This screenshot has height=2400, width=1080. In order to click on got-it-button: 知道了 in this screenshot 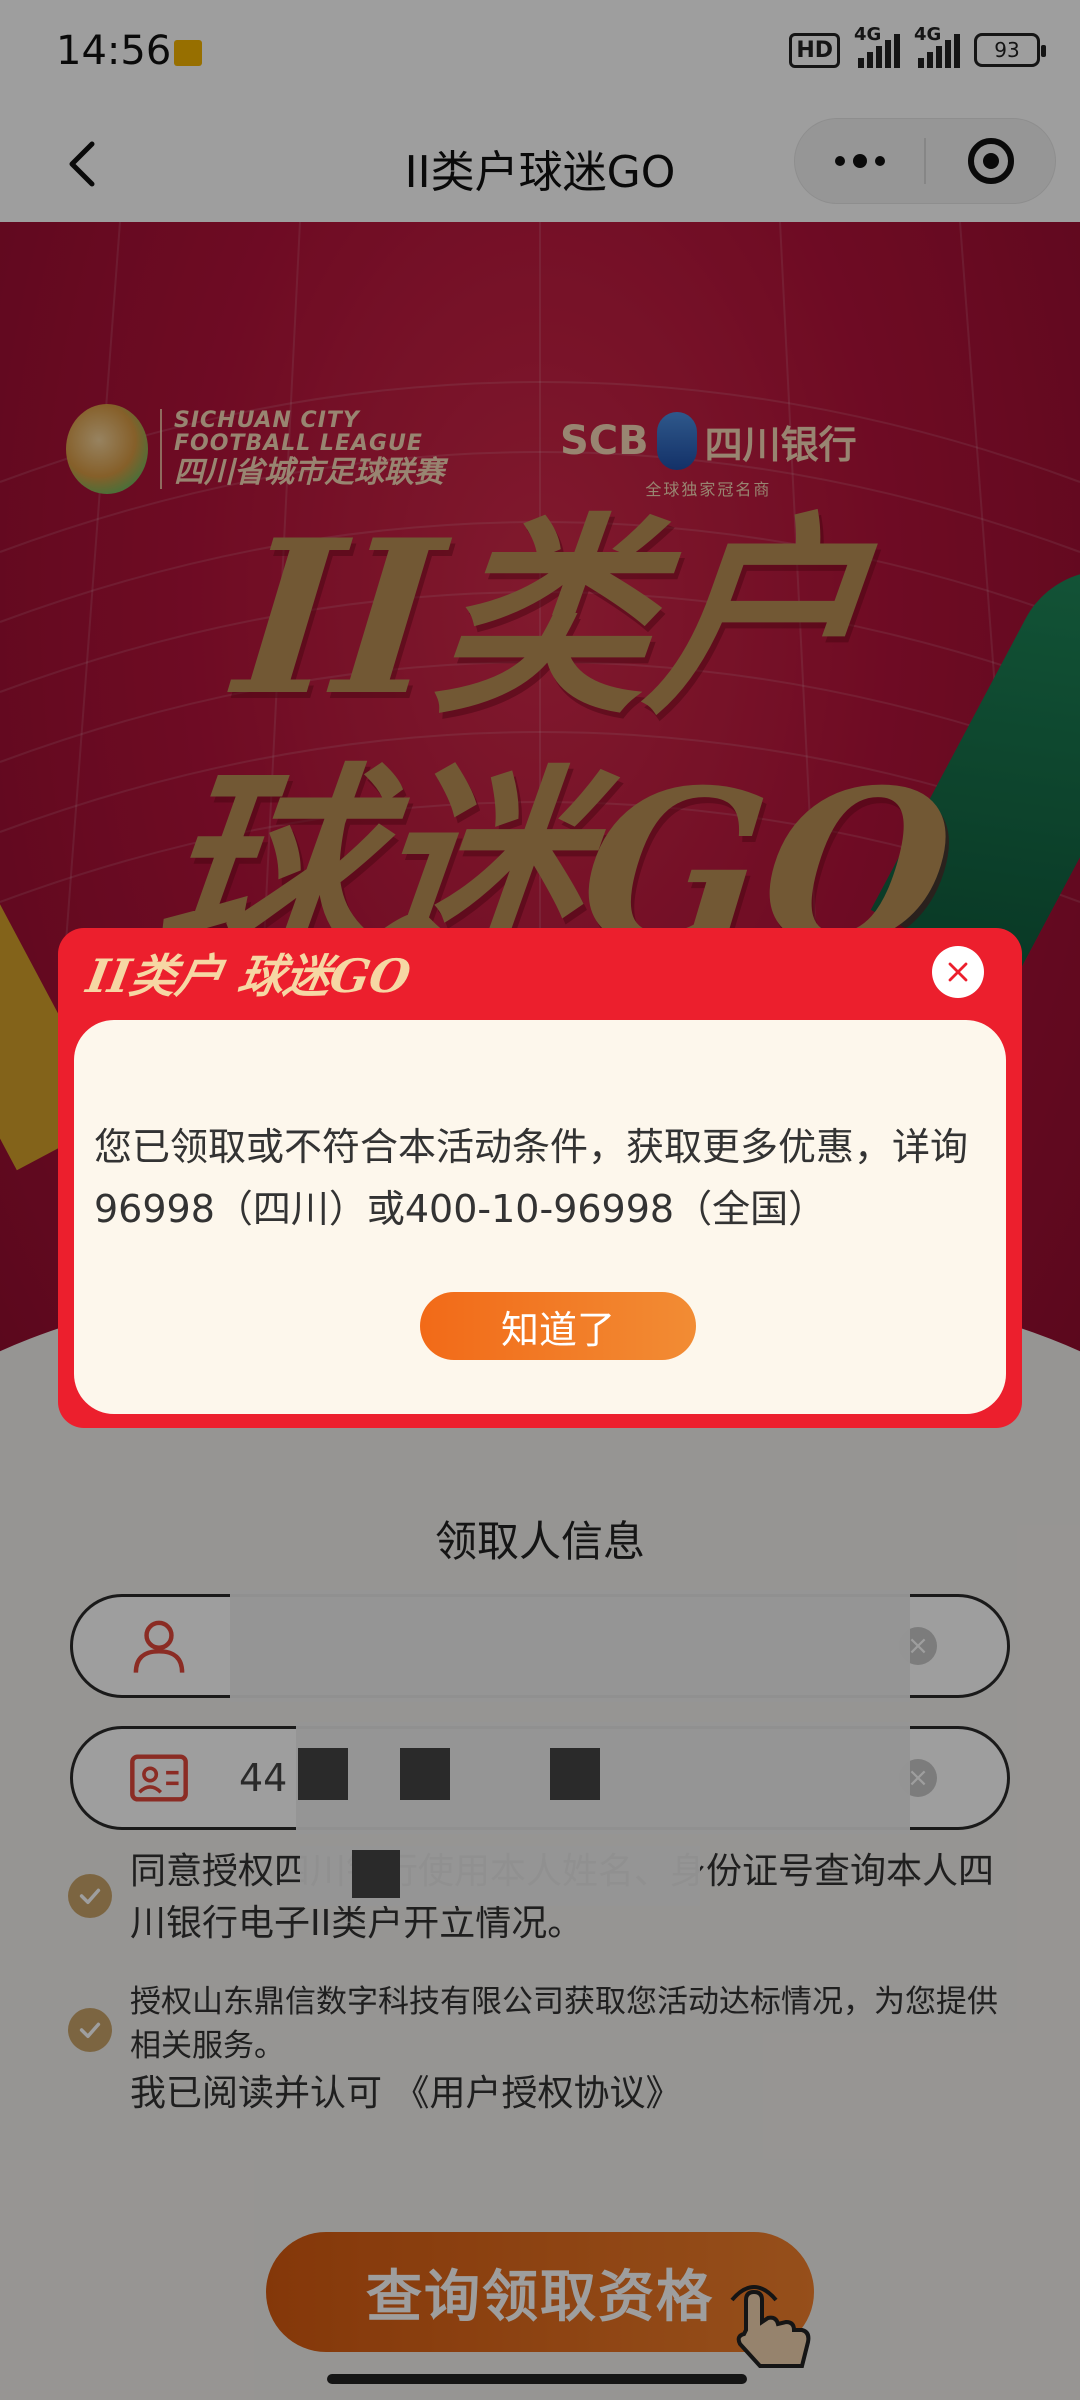, I will do `click(558, 1326)`.